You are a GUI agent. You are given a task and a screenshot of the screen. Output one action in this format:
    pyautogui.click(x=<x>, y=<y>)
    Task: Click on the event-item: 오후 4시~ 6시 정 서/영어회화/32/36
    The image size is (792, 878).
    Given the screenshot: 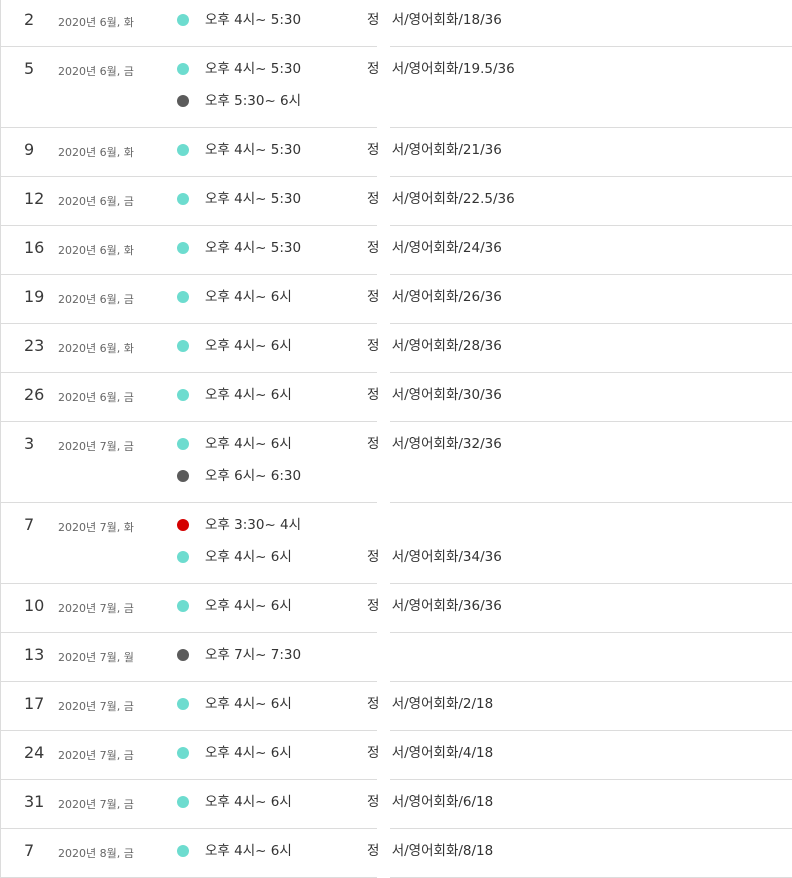 What is the action you would take?
    pyautogui.click(x=396, y=445)
    